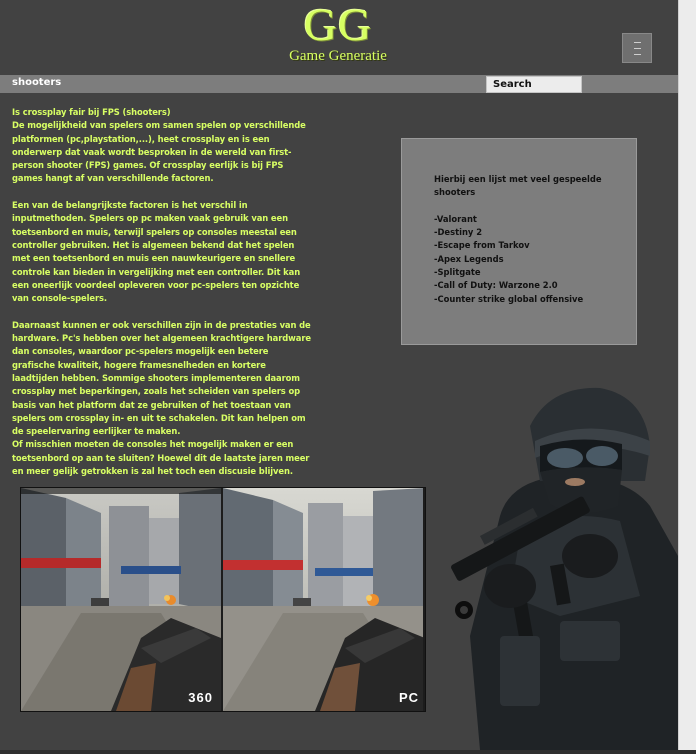  Describe the element at coordinates (637, 42) in the screenshot. I see `hamburger-icon` at that location.